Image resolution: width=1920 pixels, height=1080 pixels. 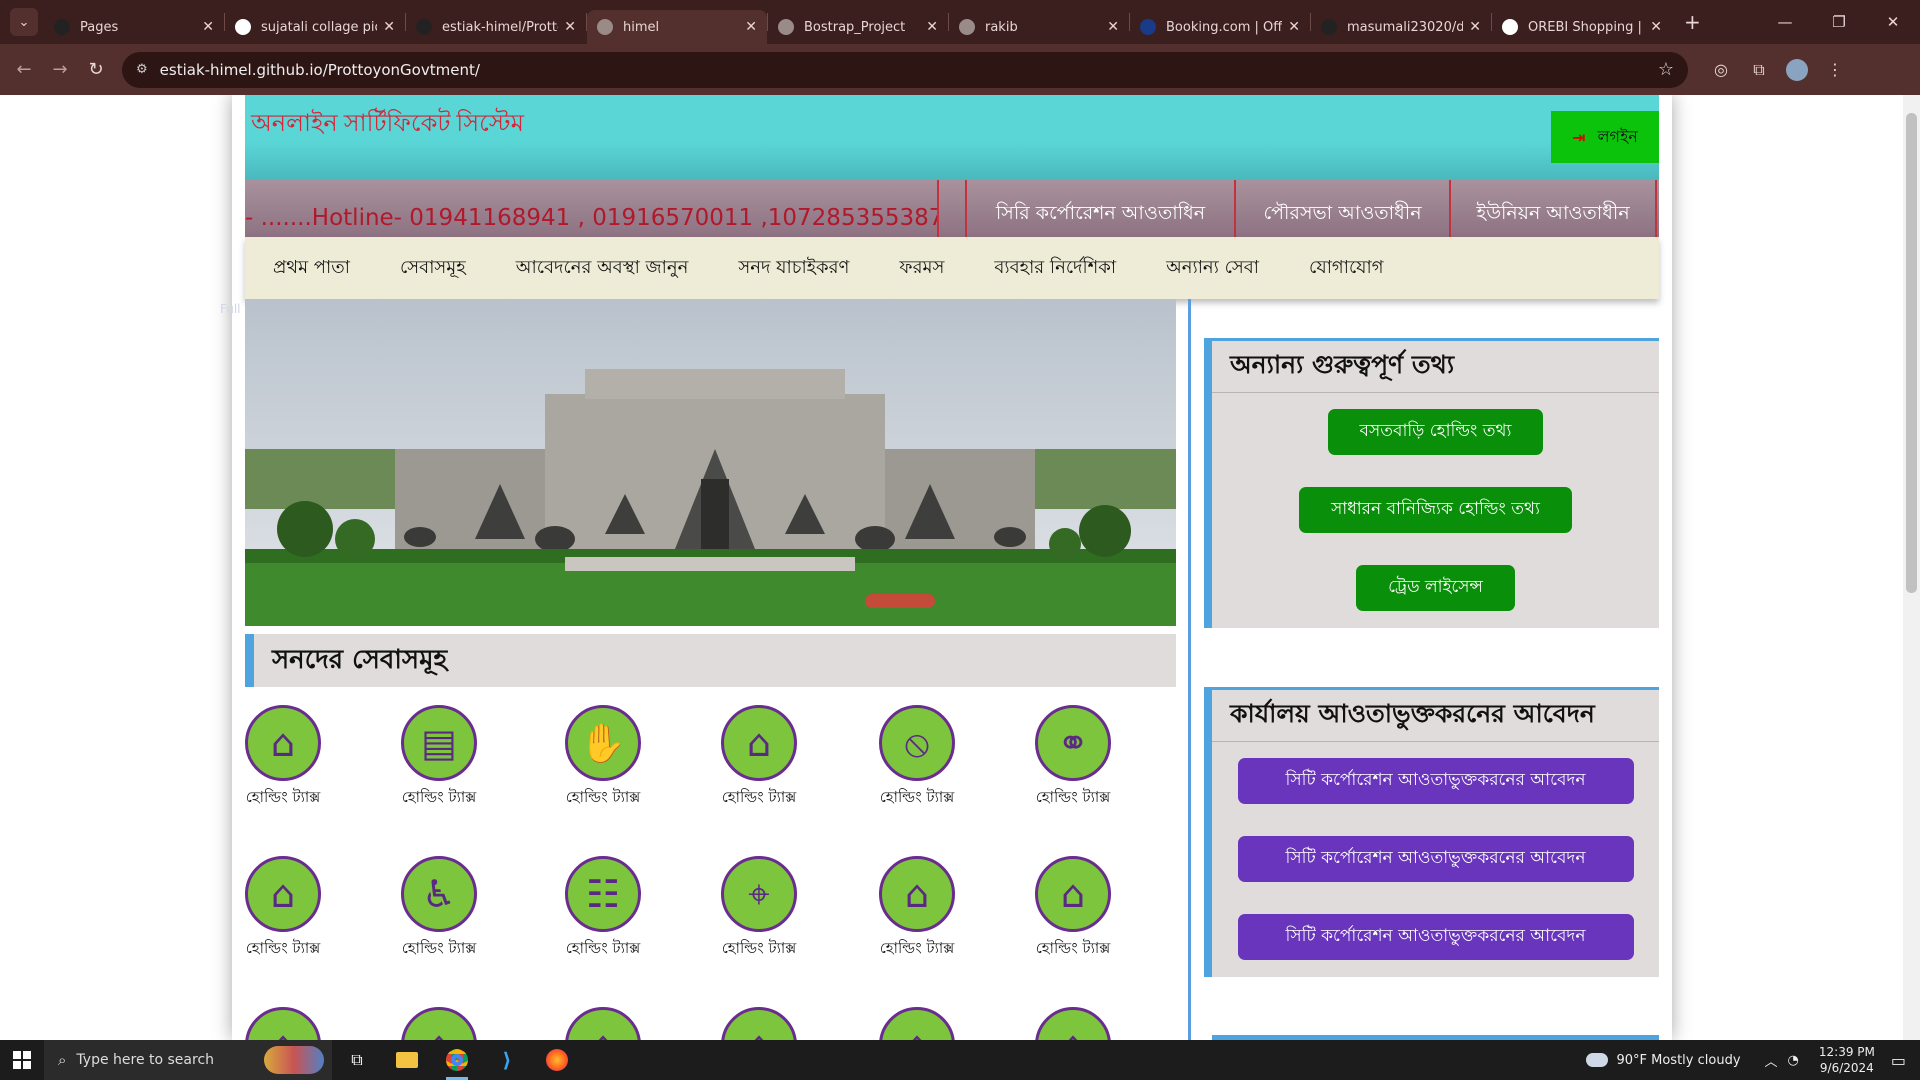 What do you see at coordinates (1435, 510) in the screenshot?
I see `commercial-holding-button: সাধারন বানিজ্যিক হোল্ডিং তথ্য` at bounding box center [1435, 510].